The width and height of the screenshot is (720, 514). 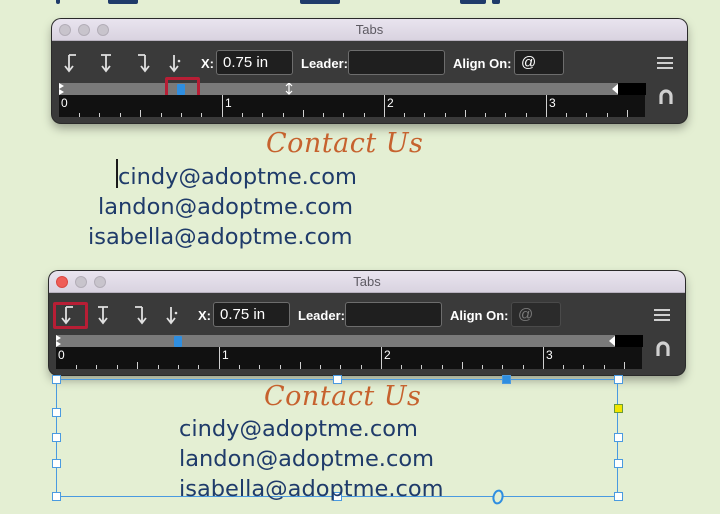 I want to click on selected-tab-highlight, so click(x=70, y=315).